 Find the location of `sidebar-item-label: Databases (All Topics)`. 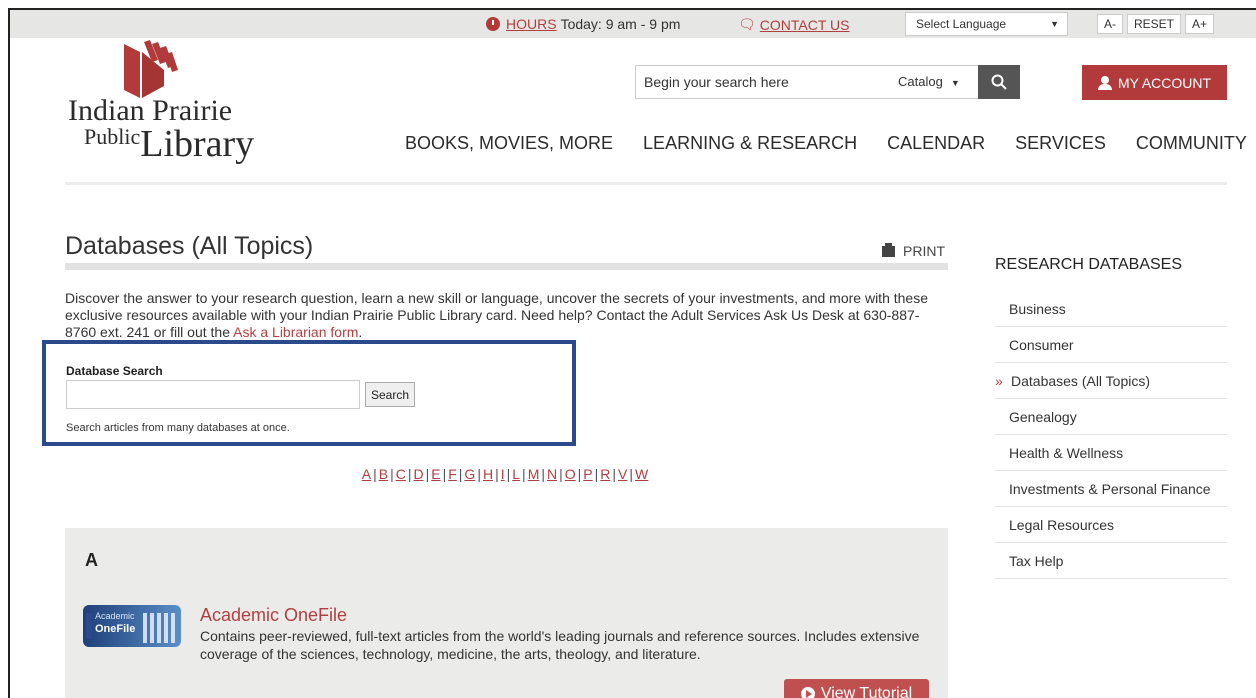

sidebar-item-label: Databases (All Topics) is located at coordinates (1081, 380).